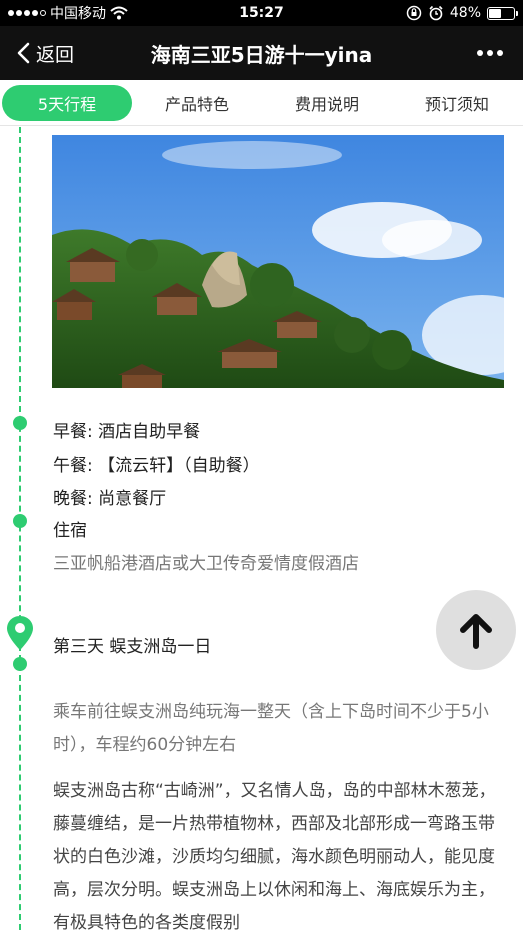  Describe the element at coordinates (119, 13) in the screenshot. I see `wifi-icon` at that location.